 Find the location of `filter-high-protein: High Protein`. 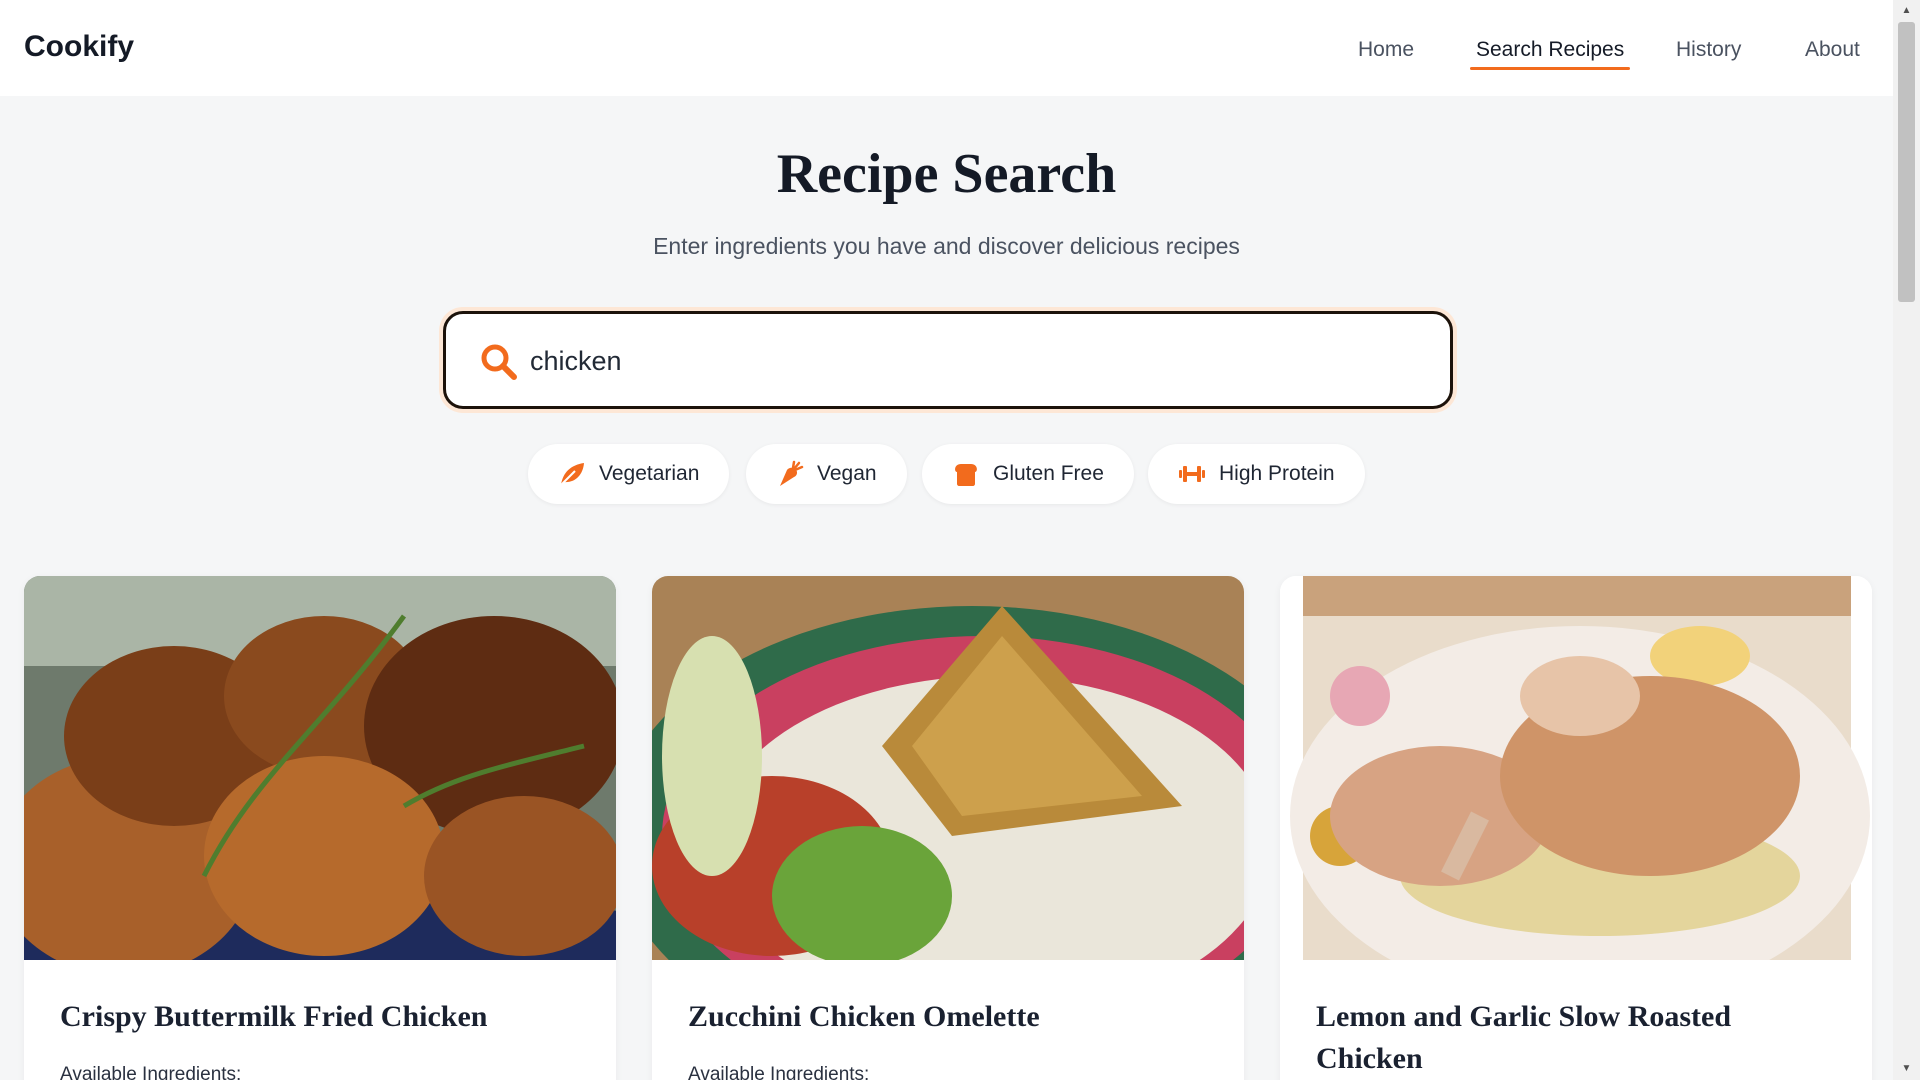

filter-high-protein: High Protein is located at coordinates (1256, 474).